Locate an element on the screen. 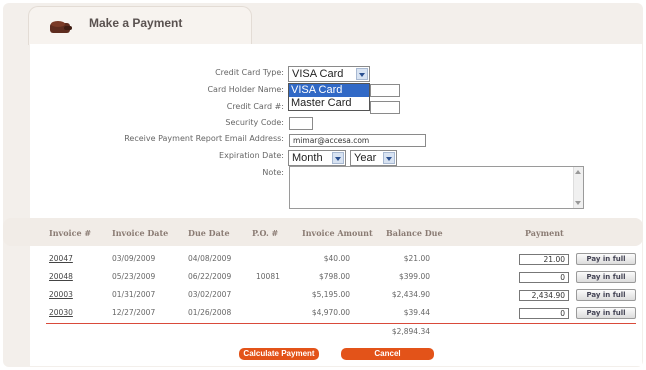 Image resolution: width=646 pixels, height=370 pixels. due-date: 04/08/2009 is located at coordinates (210, 258).